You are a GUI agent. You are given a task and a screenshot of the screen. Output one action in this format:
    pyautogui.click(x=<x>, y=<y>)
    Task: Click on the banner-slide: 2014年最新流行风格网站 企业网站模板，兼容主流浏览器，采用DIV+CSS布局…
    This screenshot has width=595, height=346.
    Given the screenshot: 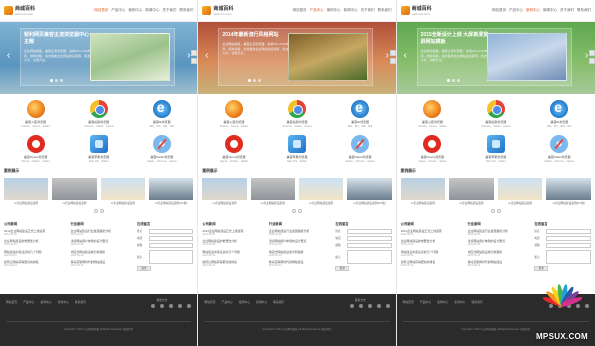 What is the action you would take?
    pyautogui.click(x=296, y=57)
    